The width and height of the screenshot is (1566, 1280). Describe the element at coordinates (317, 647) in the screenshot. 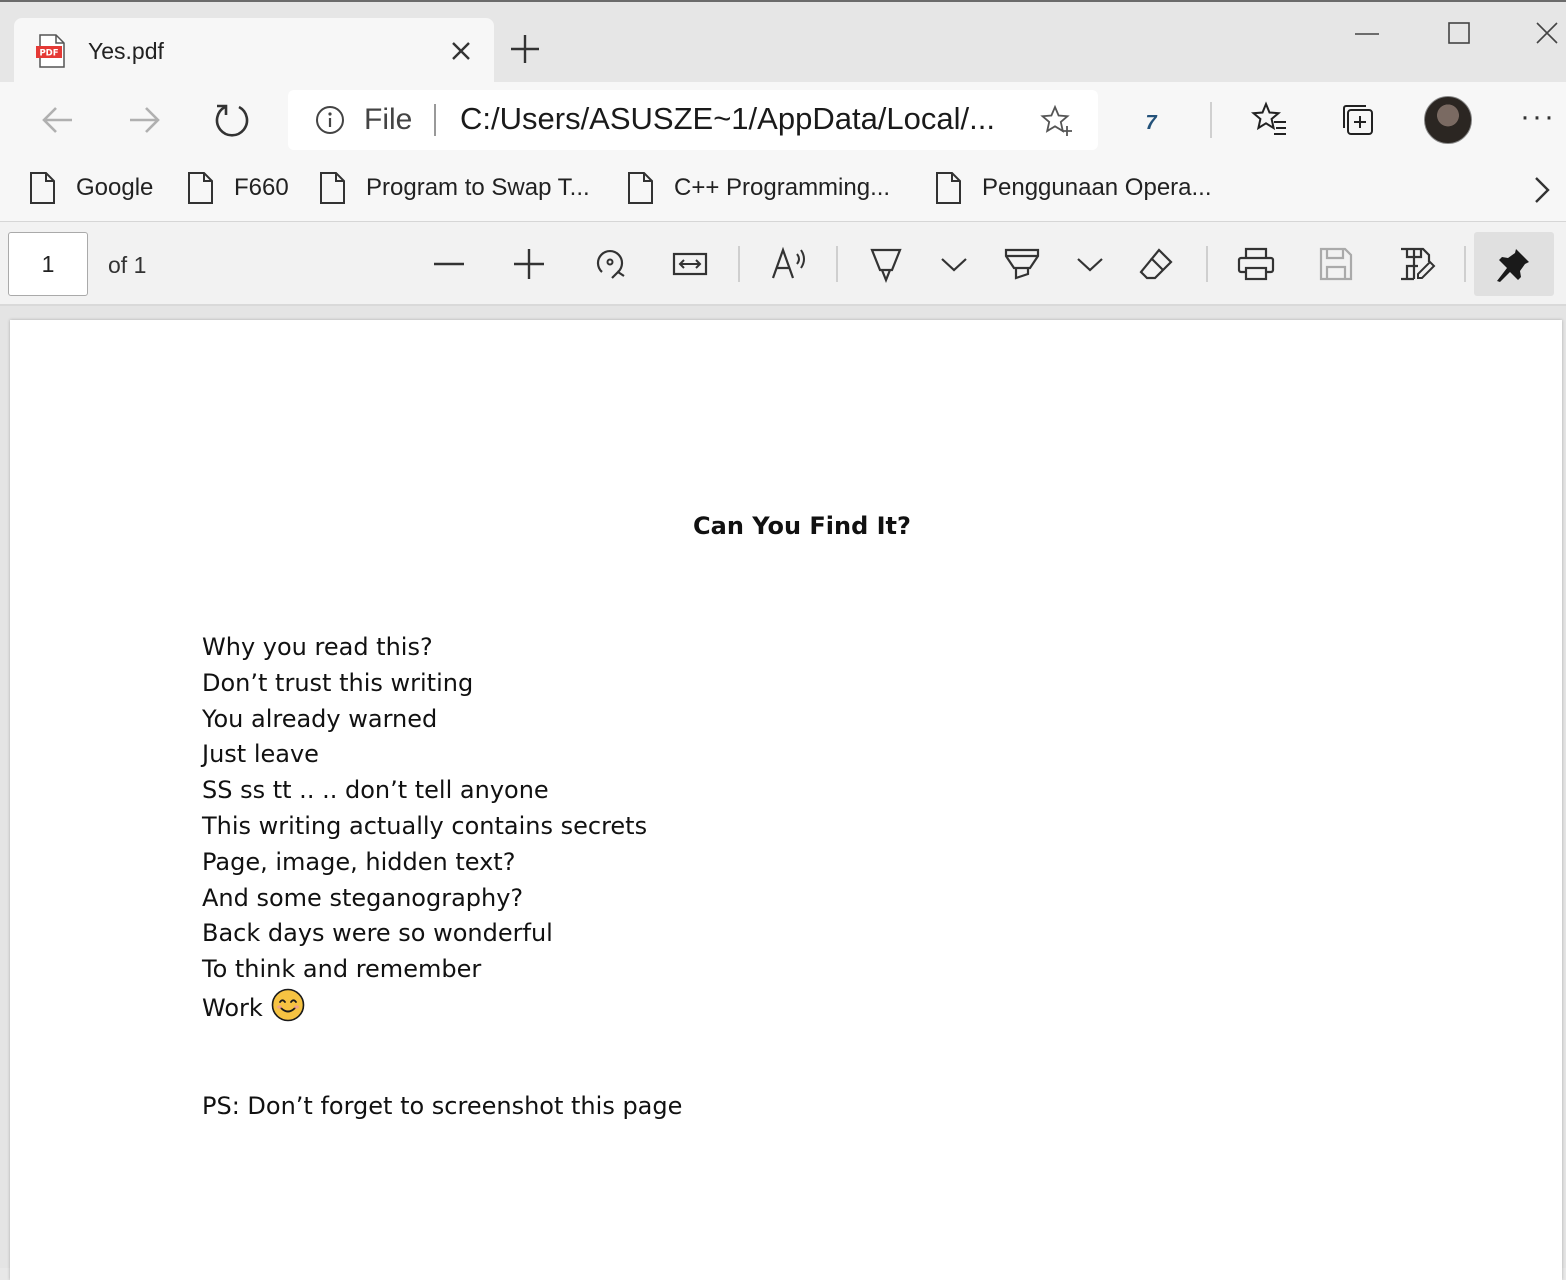

I see `body-line: Why you read this?` at that location.